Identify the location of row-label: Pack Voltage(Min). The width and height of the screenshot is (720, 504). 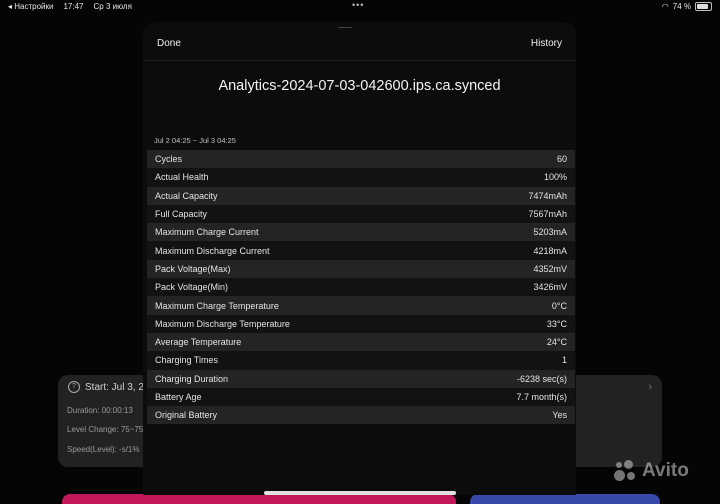
(192, 287).